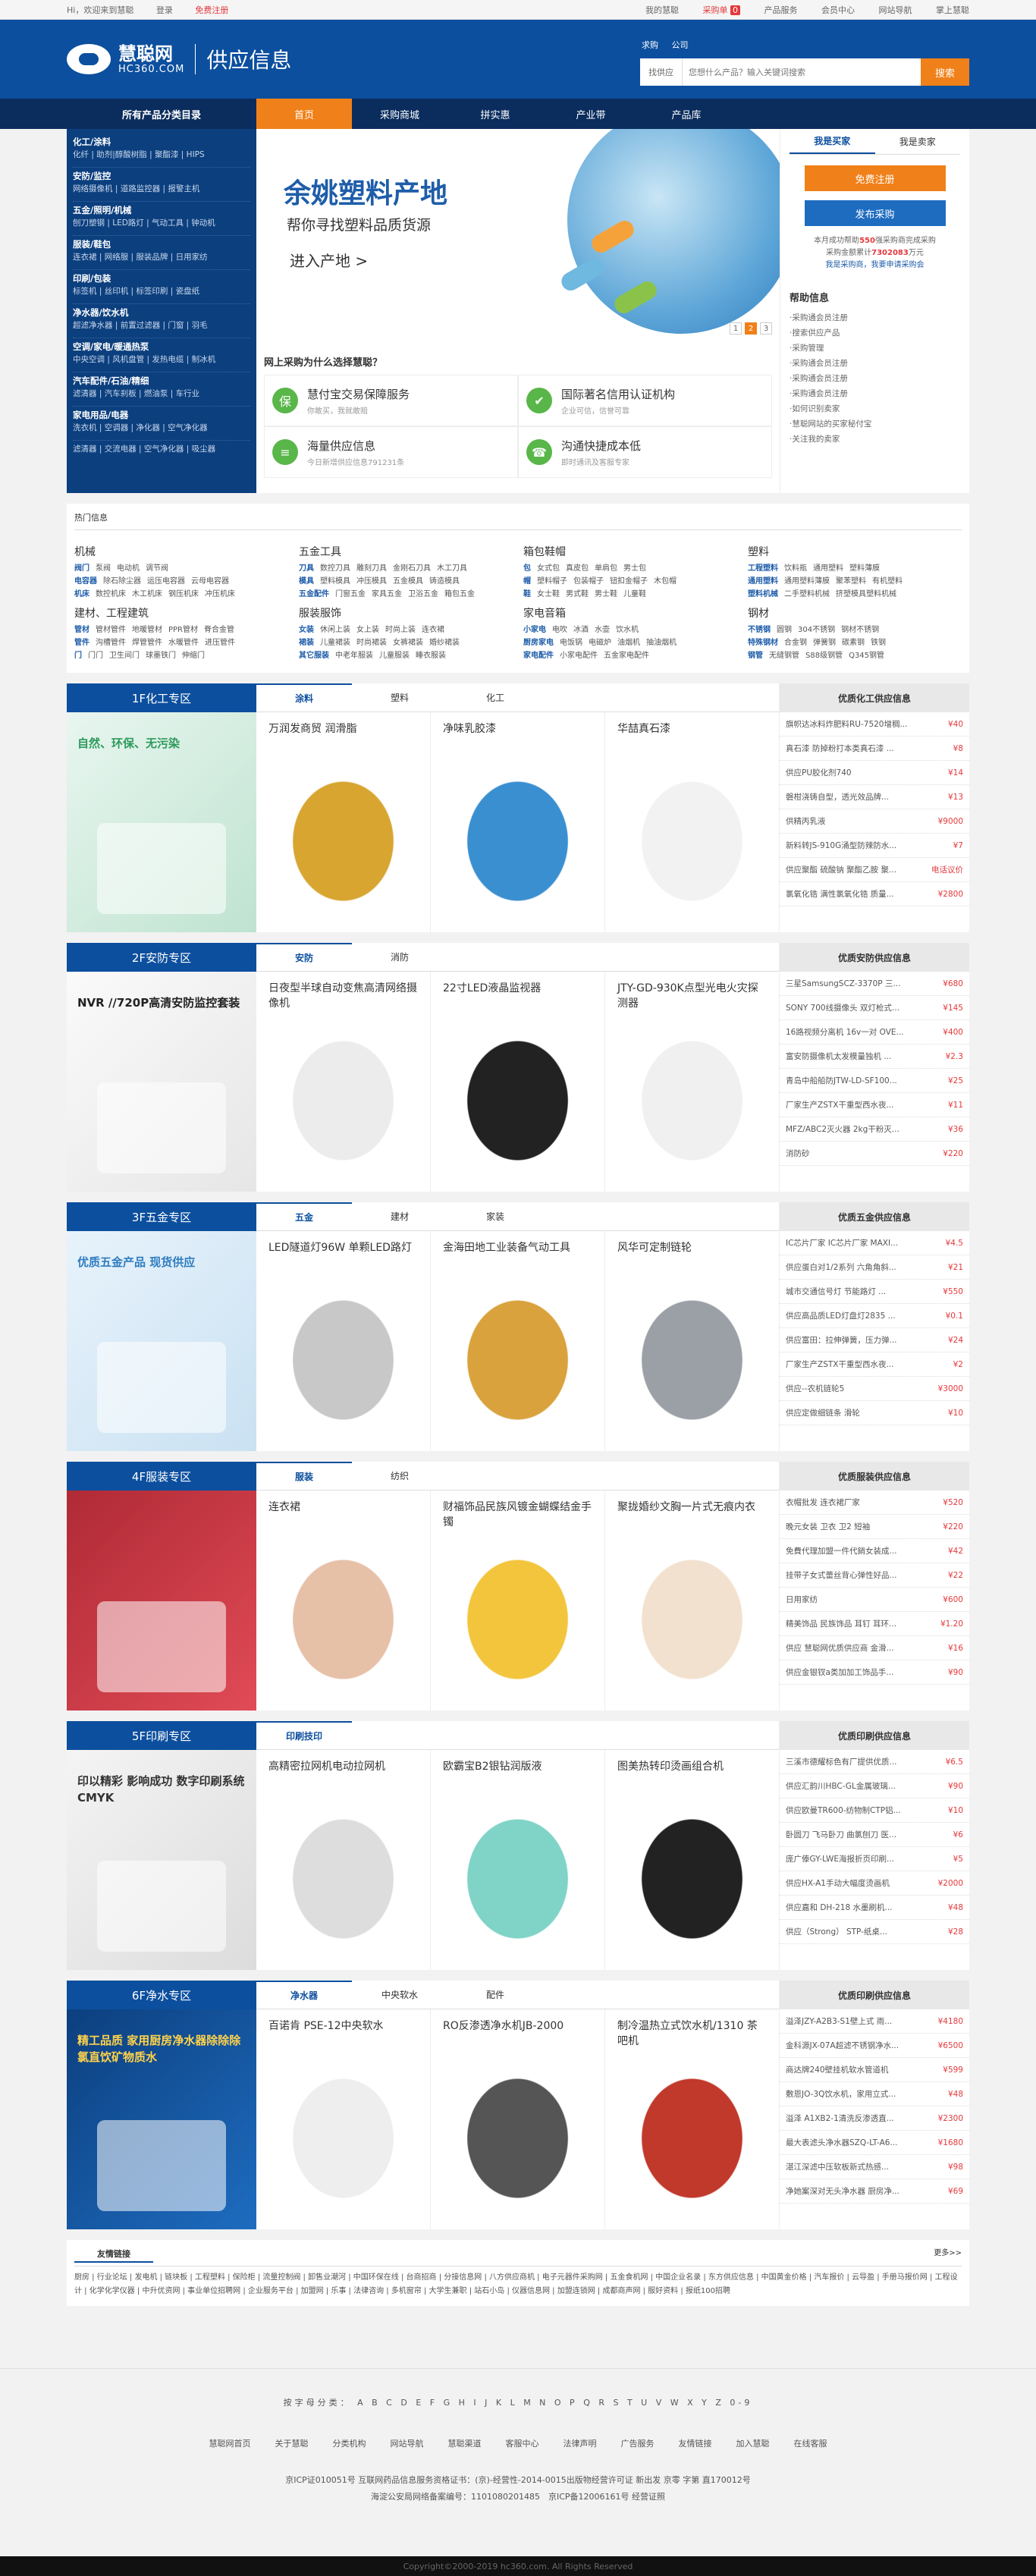 The height and width of the screenshot is (2576, 1036). What do you see at coordinates (766, 328) in the screenshot?
I see `carousel-dot: 3` at bounding box center [766, 328].